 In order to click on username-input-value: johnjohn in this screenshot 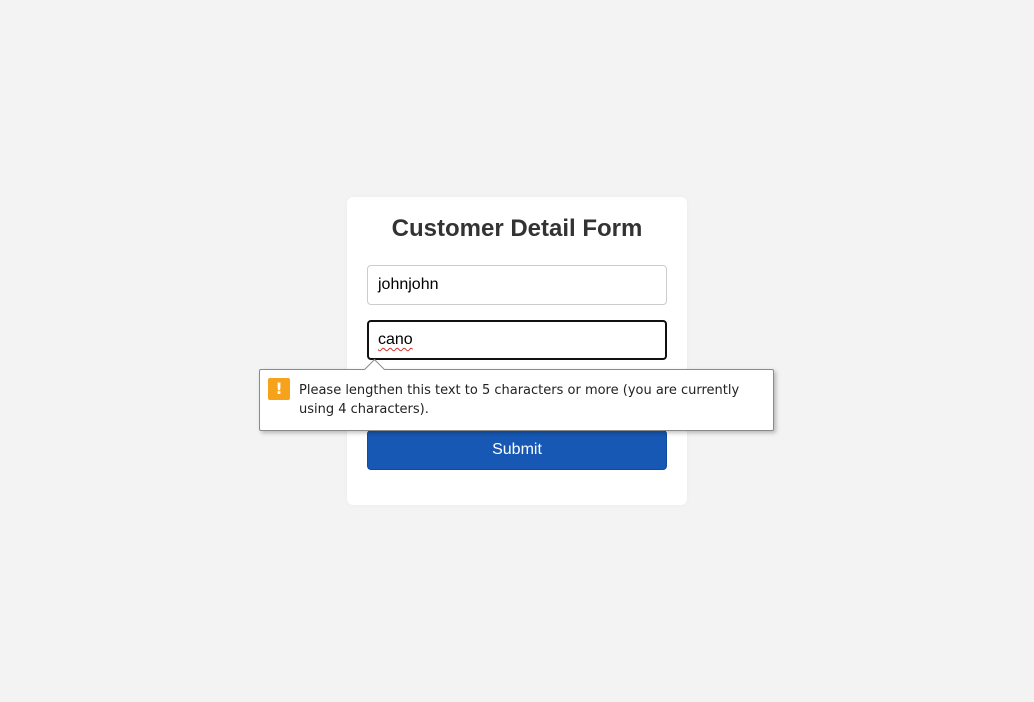, I will do `click(408, 284)`.